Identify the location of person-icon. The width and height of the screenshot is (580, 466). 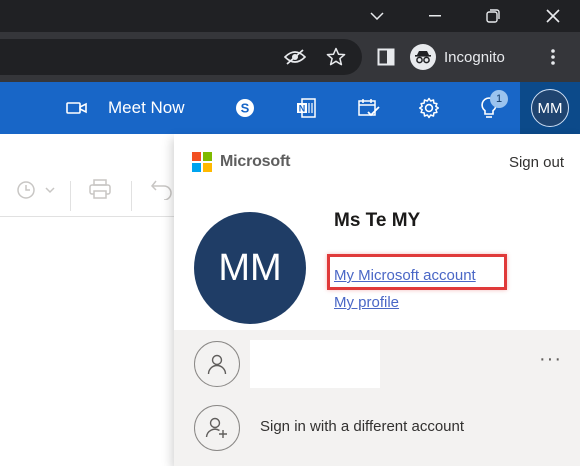
(217, 364).